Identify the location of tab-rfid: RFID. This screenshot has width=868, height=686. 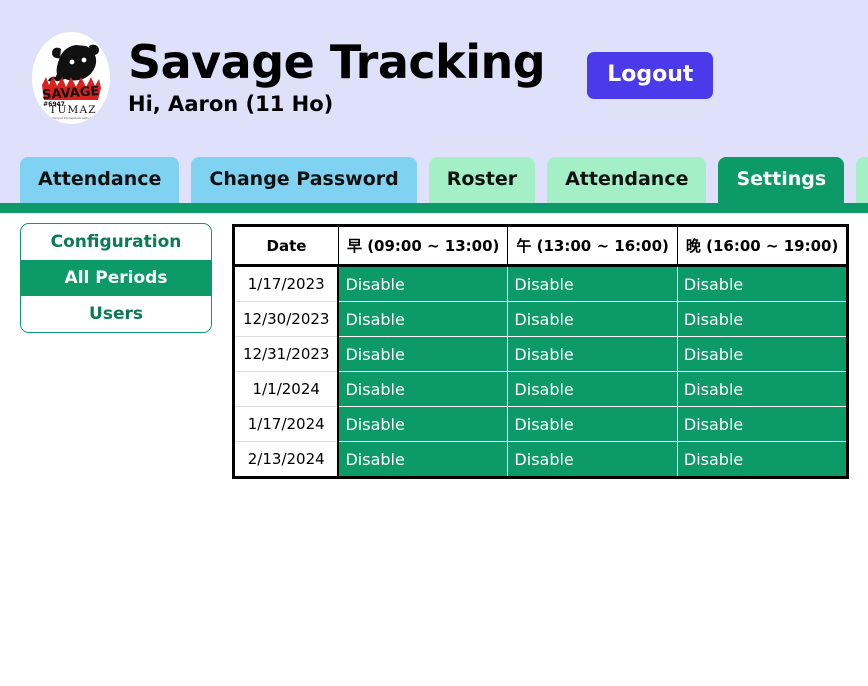
(862, 180).